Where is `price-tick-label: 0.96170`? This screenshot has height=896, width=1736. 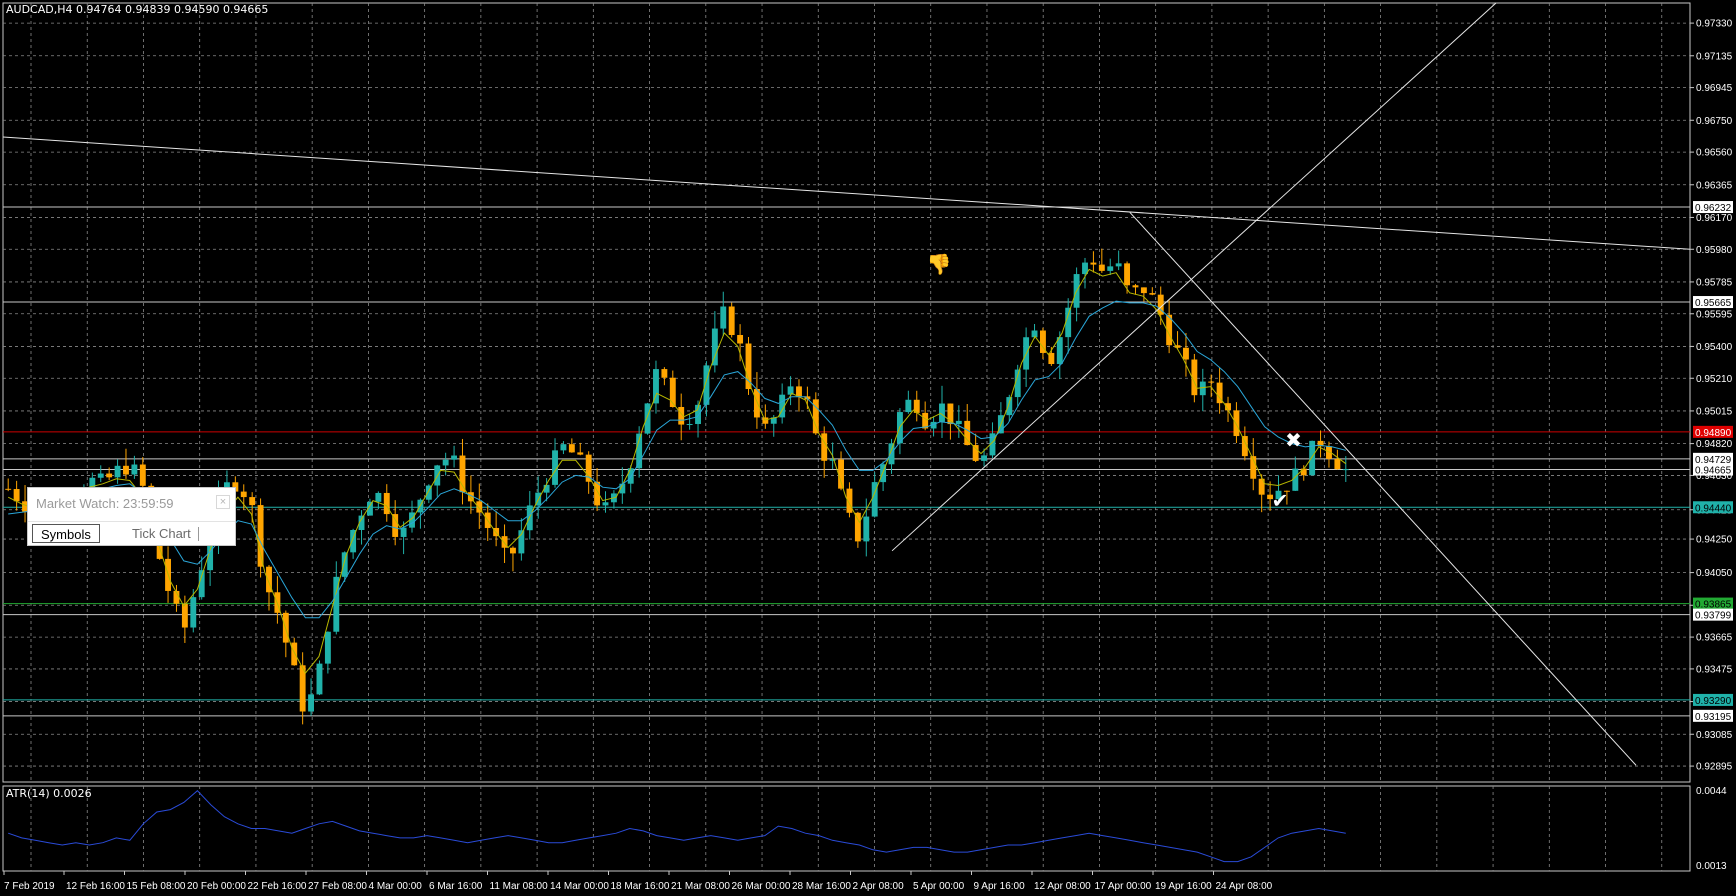
price-tick-label: 0.96170 is located at coordinates (1714, 218).